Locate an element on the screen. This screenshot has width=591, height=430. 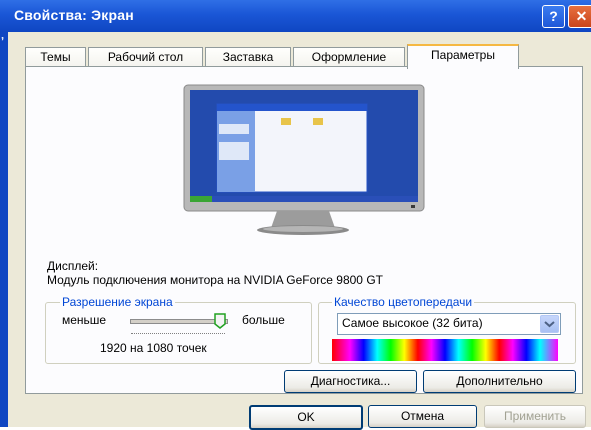
tab-screensaver: Заставка is located at coordinates (248, 57).